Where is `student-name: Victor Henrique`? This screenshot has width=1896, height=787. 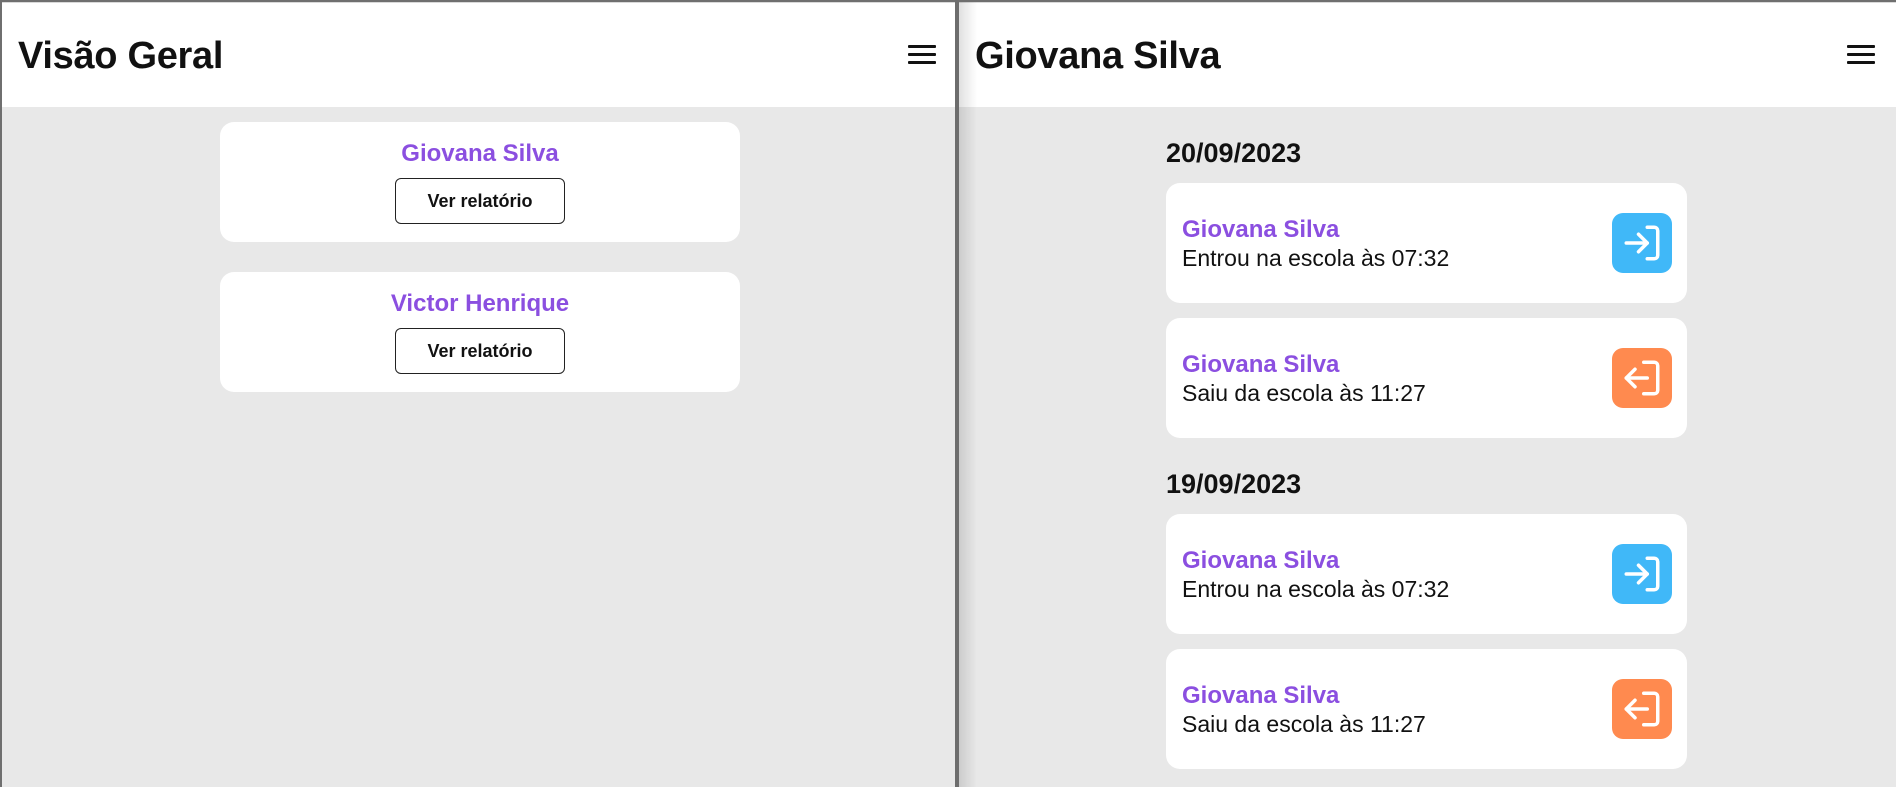
student-name: Victor Henrique is located at coordinates (480, 303).